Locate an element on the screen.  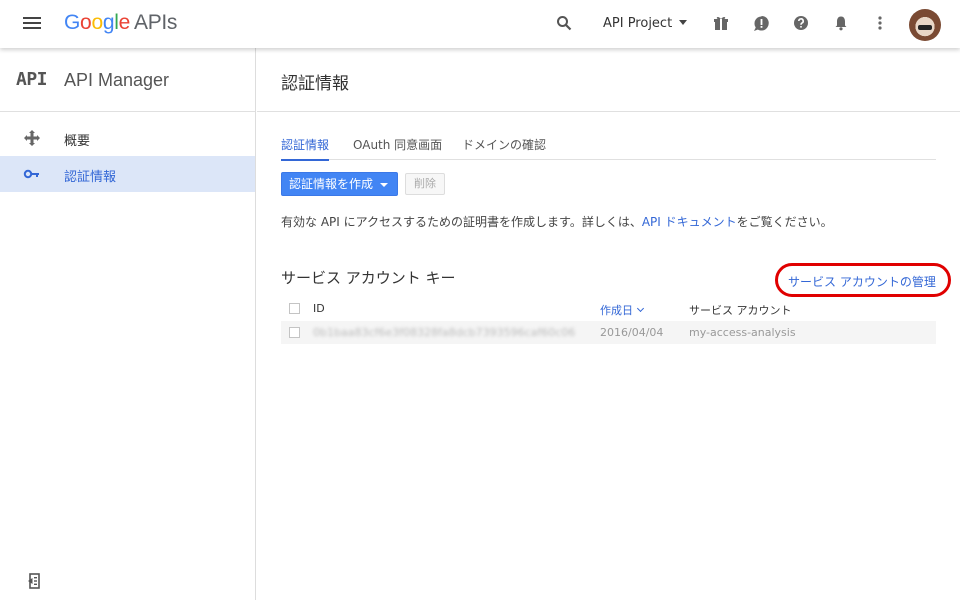
project-name: API Project is located at coordinates (638, 23).